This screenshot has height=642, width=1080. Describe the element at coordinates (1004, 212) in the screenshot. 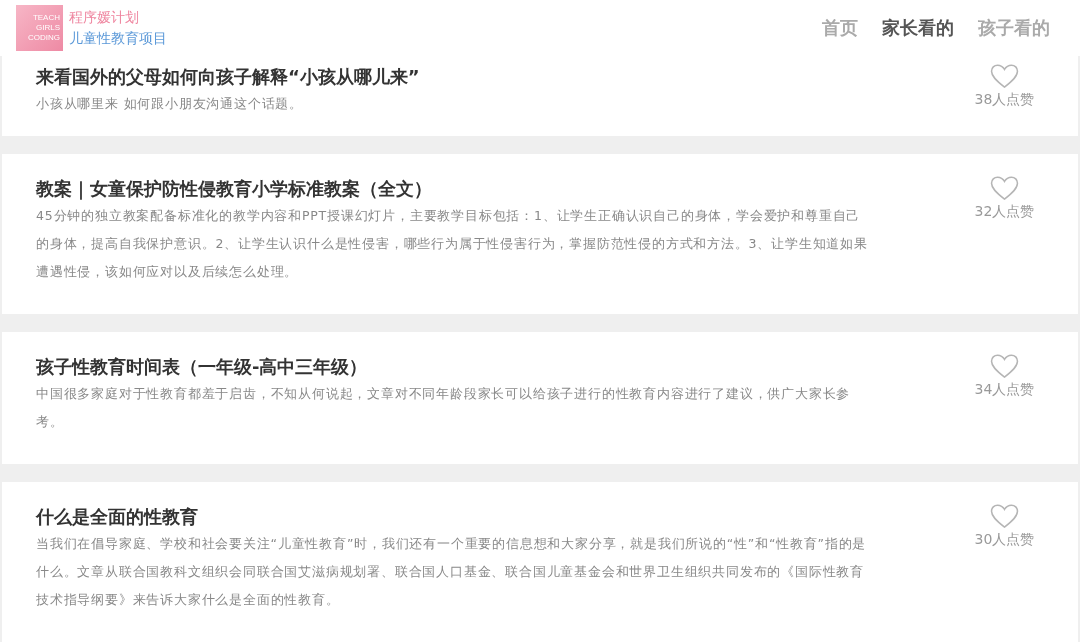

I see `like-count: 32人点赞` at that location.